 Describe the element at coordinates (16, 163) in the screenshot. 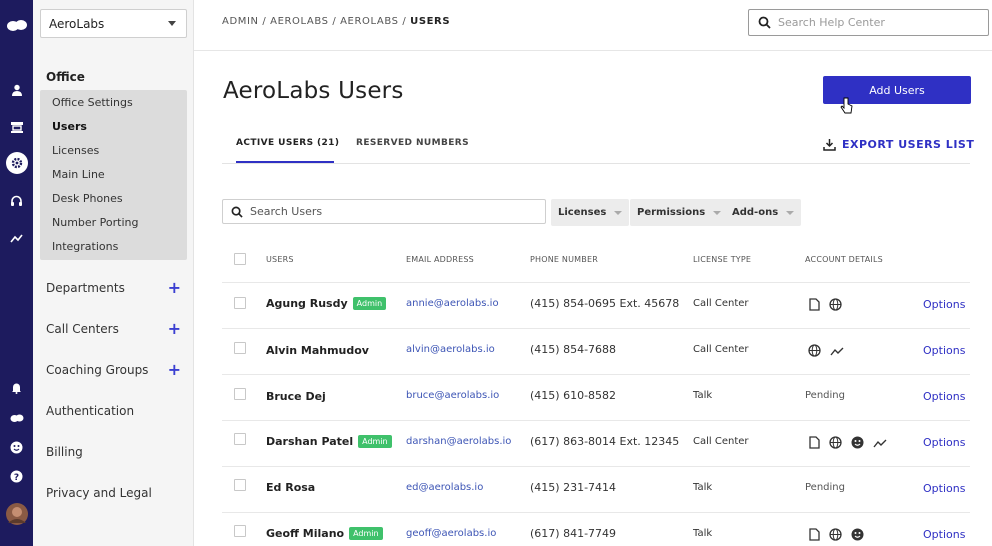

I see `settings-gear-icon` at that location.